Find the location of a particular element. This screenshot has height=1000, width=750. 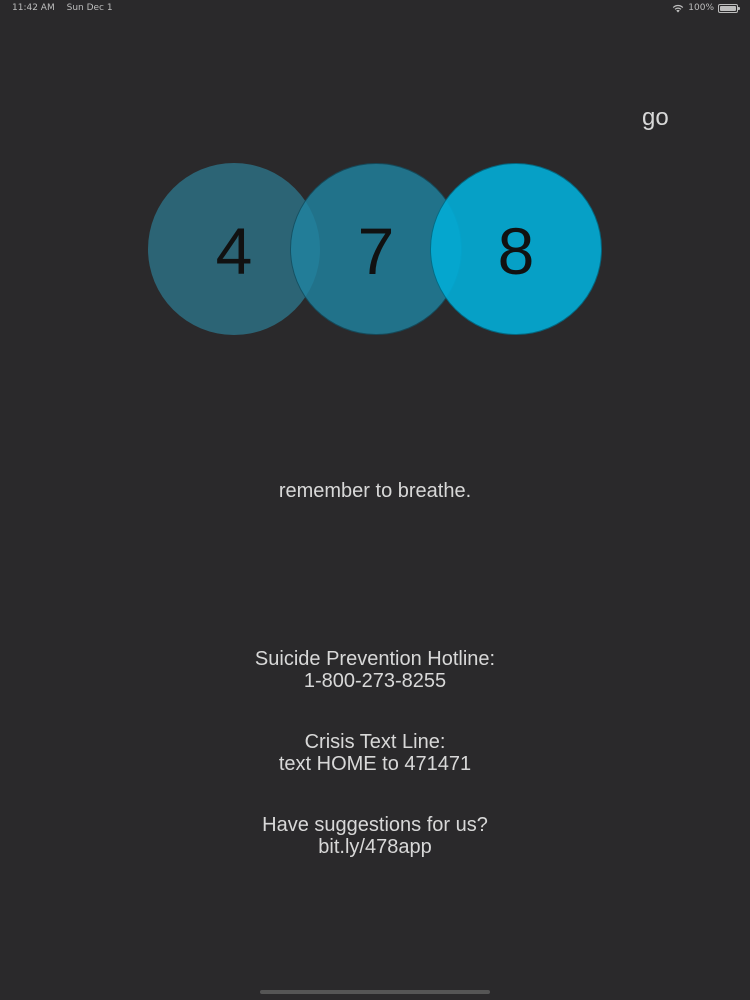

battery-icon is located at coordinates (729, 8).